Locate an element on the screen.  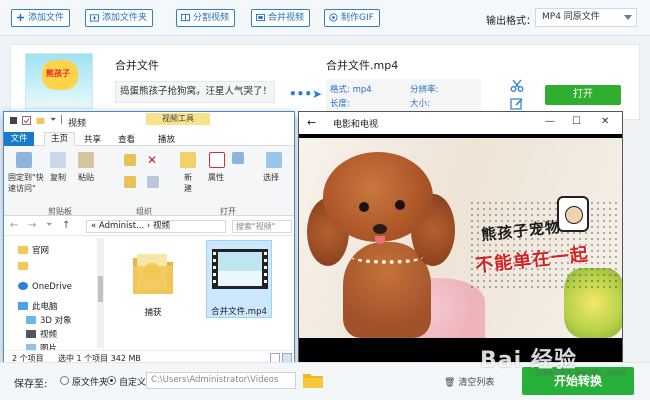
delete-icon: ✕ is located at coordinates (153, 160).